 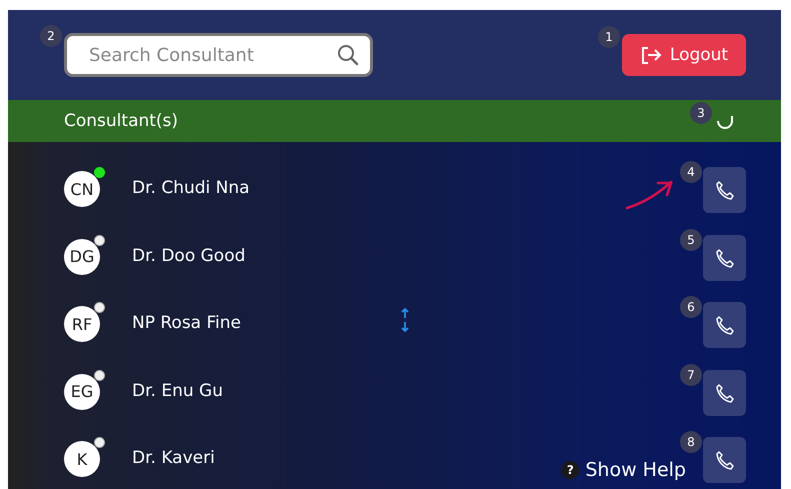 What do you see at coordinates (609, 37) in the screenshot?
I see `step-badge: 1` at bounding box center [609, 37].